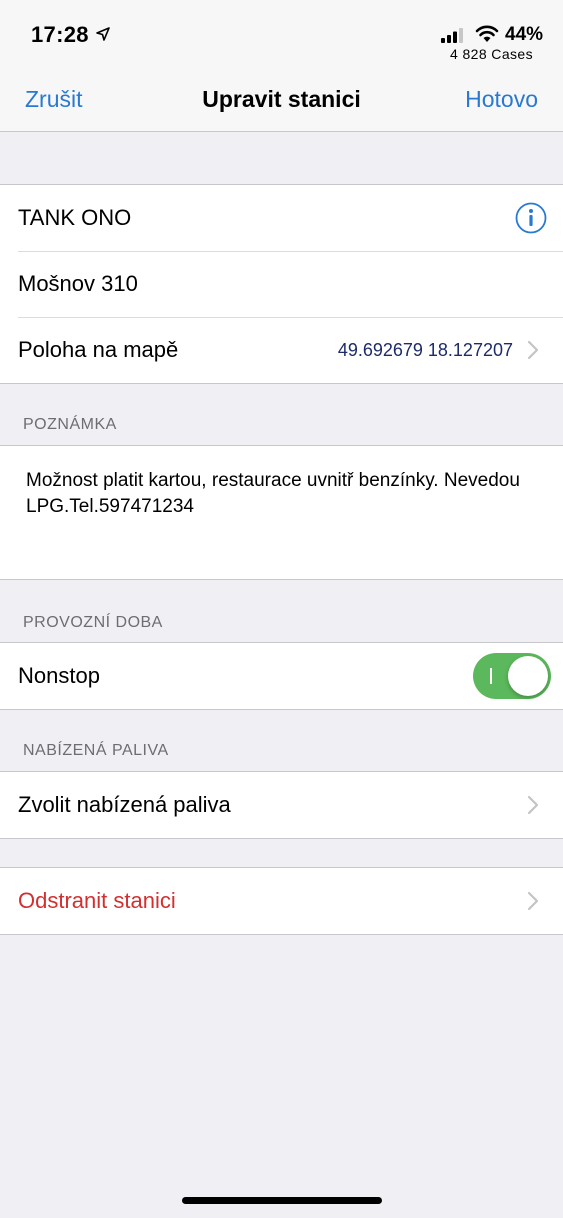 The height and width of the screenshot is (1218, 563). Describe the element at coordinates (487, 33) in the screenshot. I see `wifi-icon` at that location.